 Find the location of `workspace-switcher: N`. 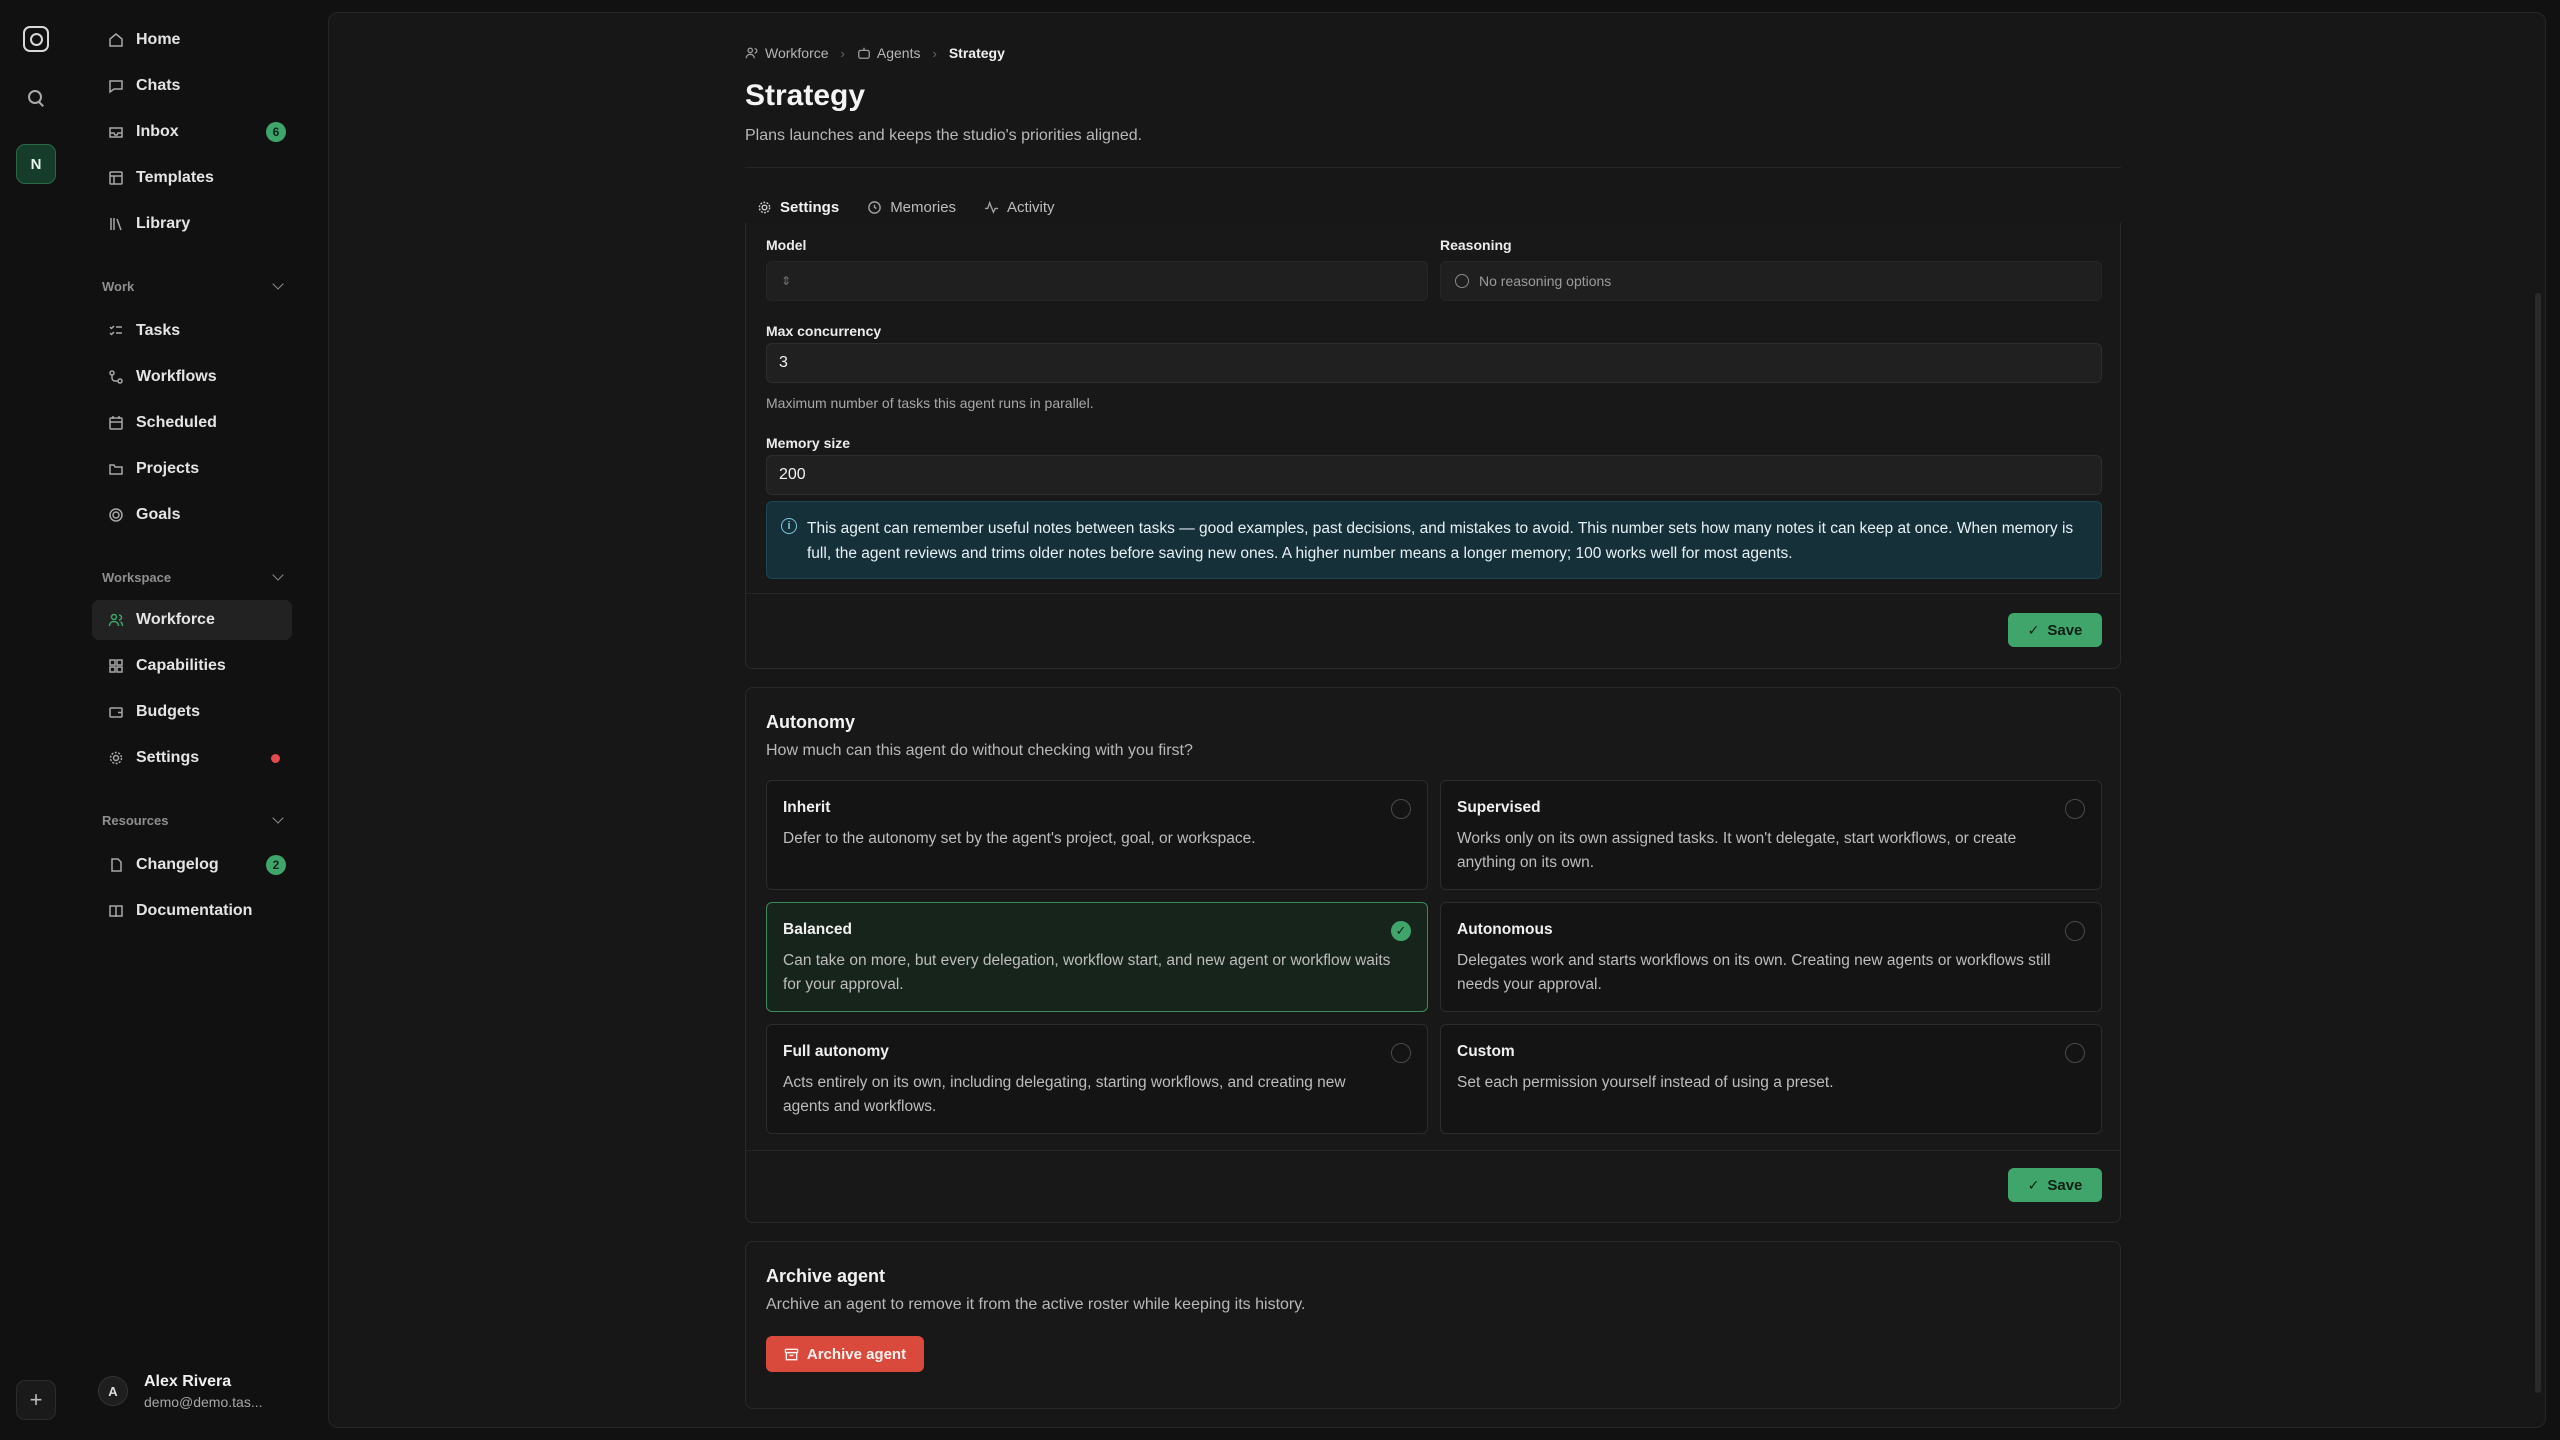

workspace-switcher: N is located at coordinates (36, 164).